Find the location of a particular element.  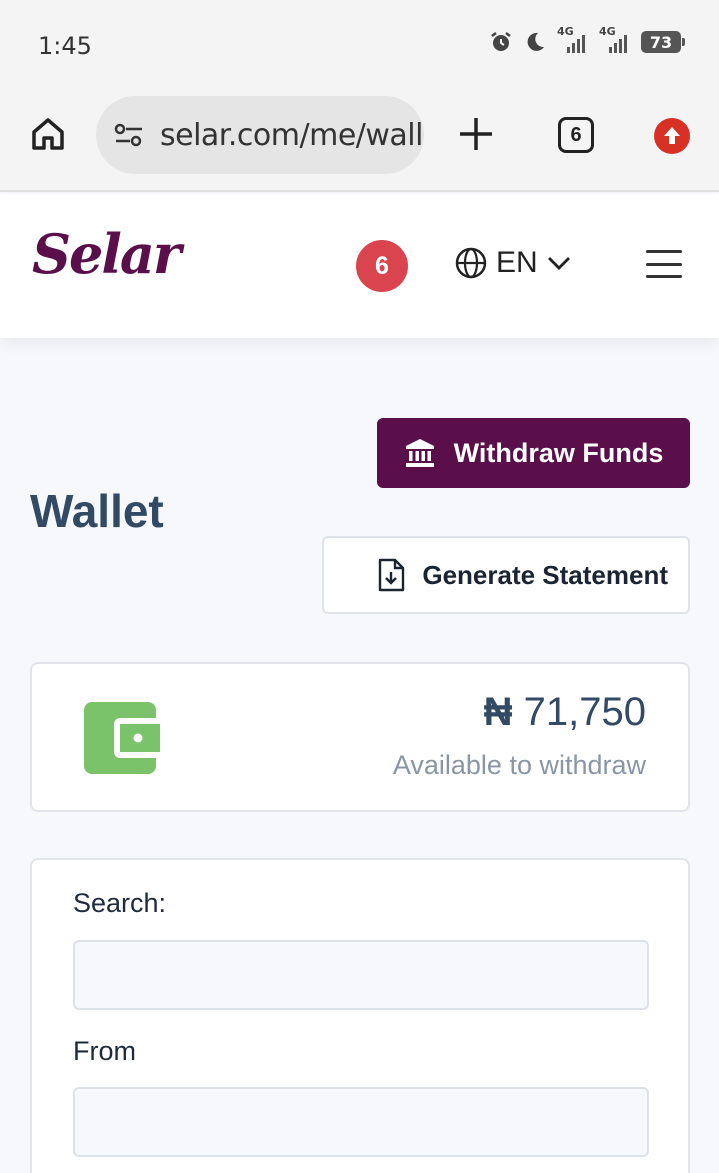

notification-badge: 6 is located at coordinates (382, 266).